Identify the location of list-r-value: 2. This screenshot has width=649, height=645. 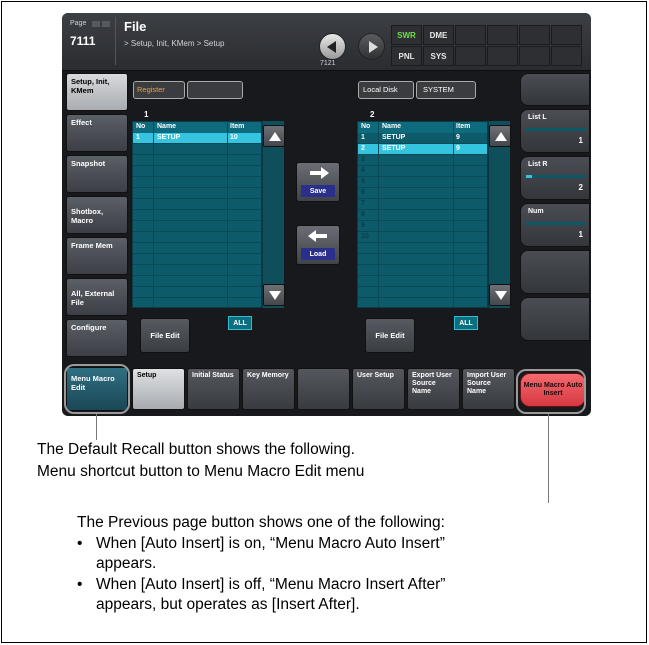
(580, 187).